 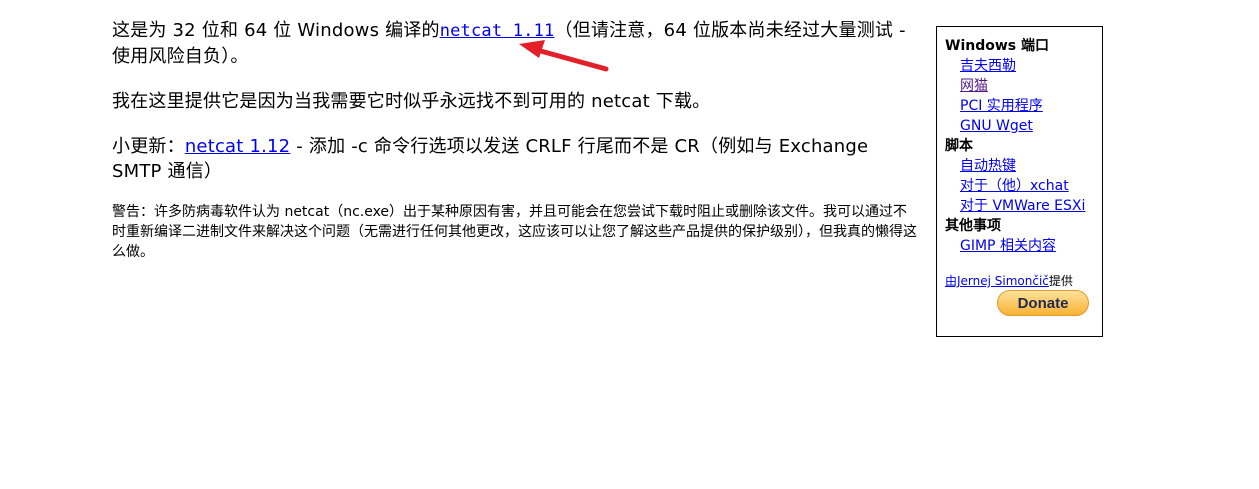 What do you see at coordinates (276, 30) in the screenshot?
I see `paragraph-download-text-1: 这是为 32 位和 64 位 Windows 编译的` at bounding box center [276, 30].